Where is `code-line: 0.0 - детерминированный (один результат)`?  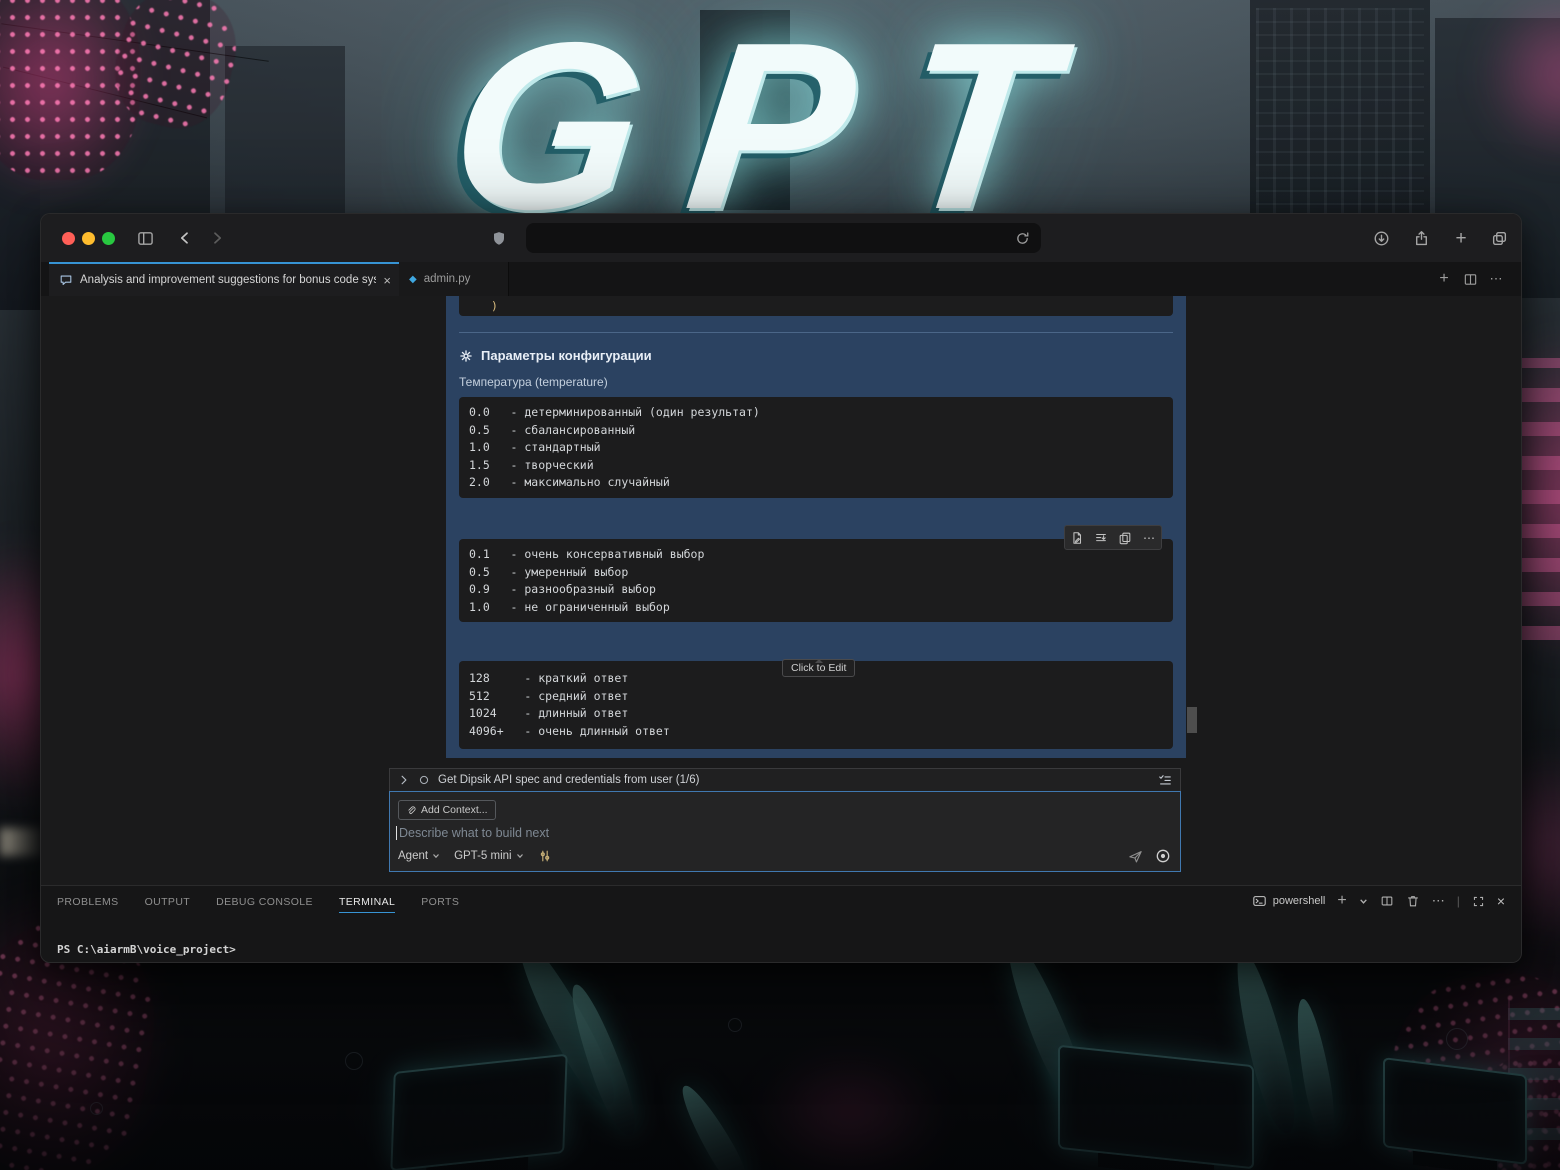
code-line: 0.0 - детерминированный (один результат) is located at coordinates (614, 412).